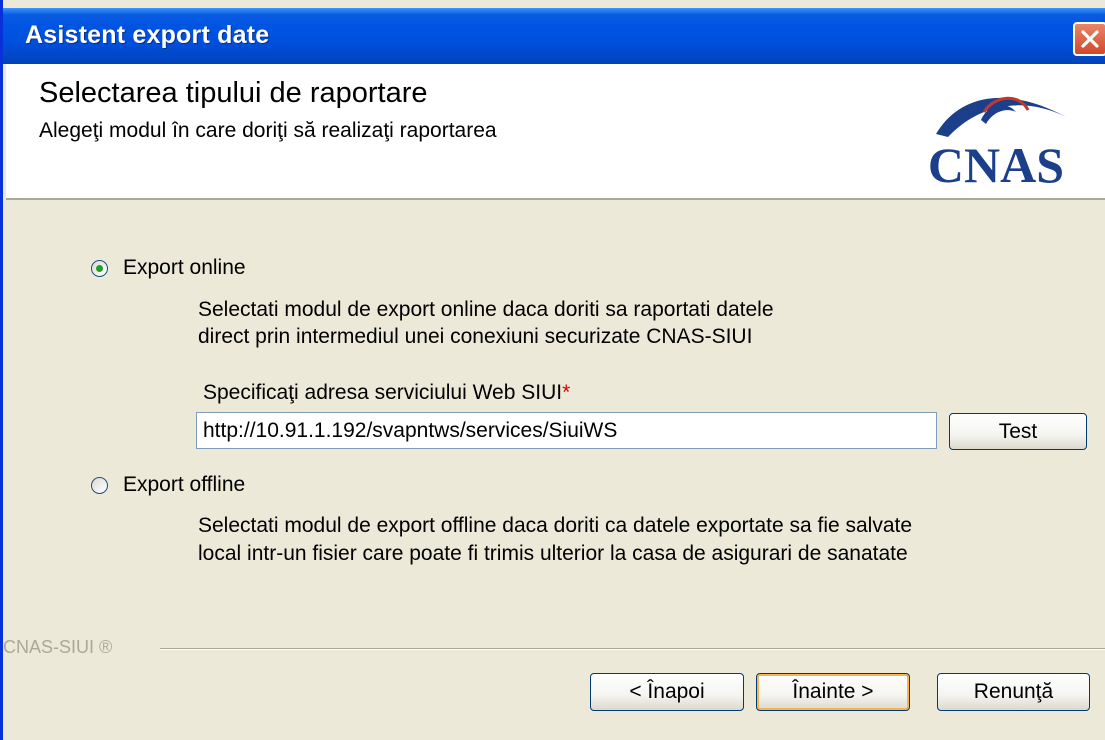 This screenshot has height=740, width=1105. I want to click on logo-text: CNAS, so click(996, 164).